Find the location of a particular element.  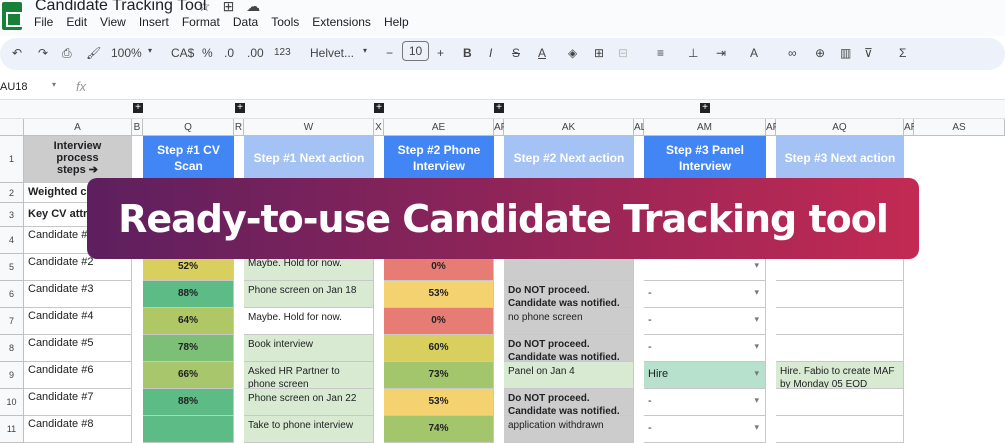

column-header-x: X is located at coordinates (379, 127).